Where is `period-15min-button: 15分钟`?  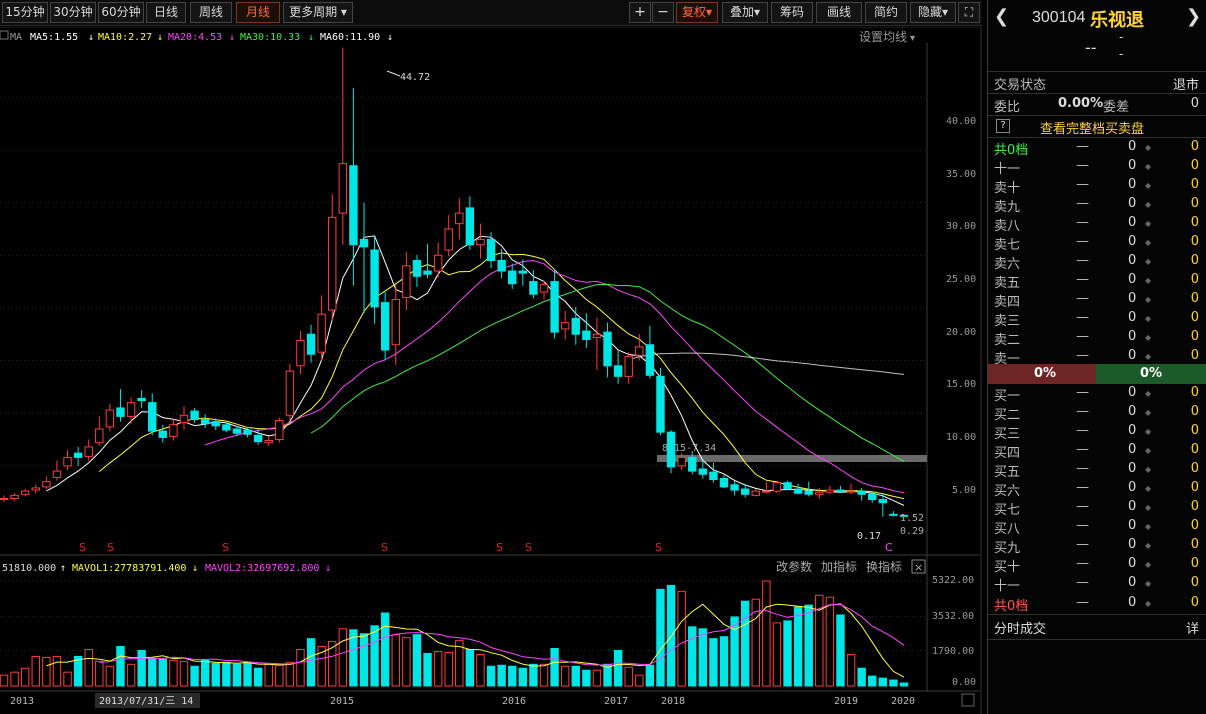
period-15min-button: 15分钟 is located at coordinates (25, 12).